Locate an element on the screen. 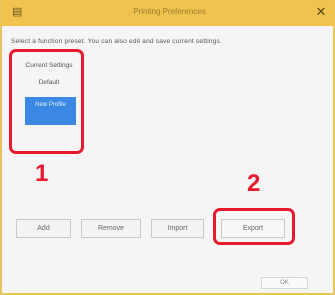  step-marker-1: 1 is located at coordinates (42, 173).